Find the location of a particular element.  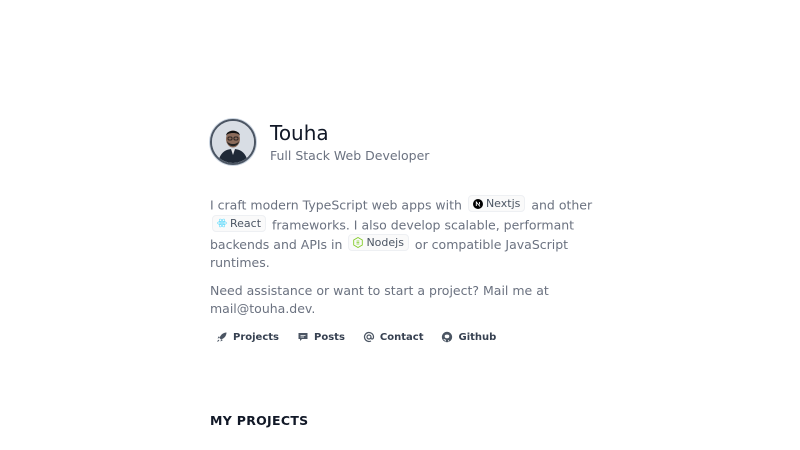

nextjs-chip: Nextjs is located at coordinates (496, 203).